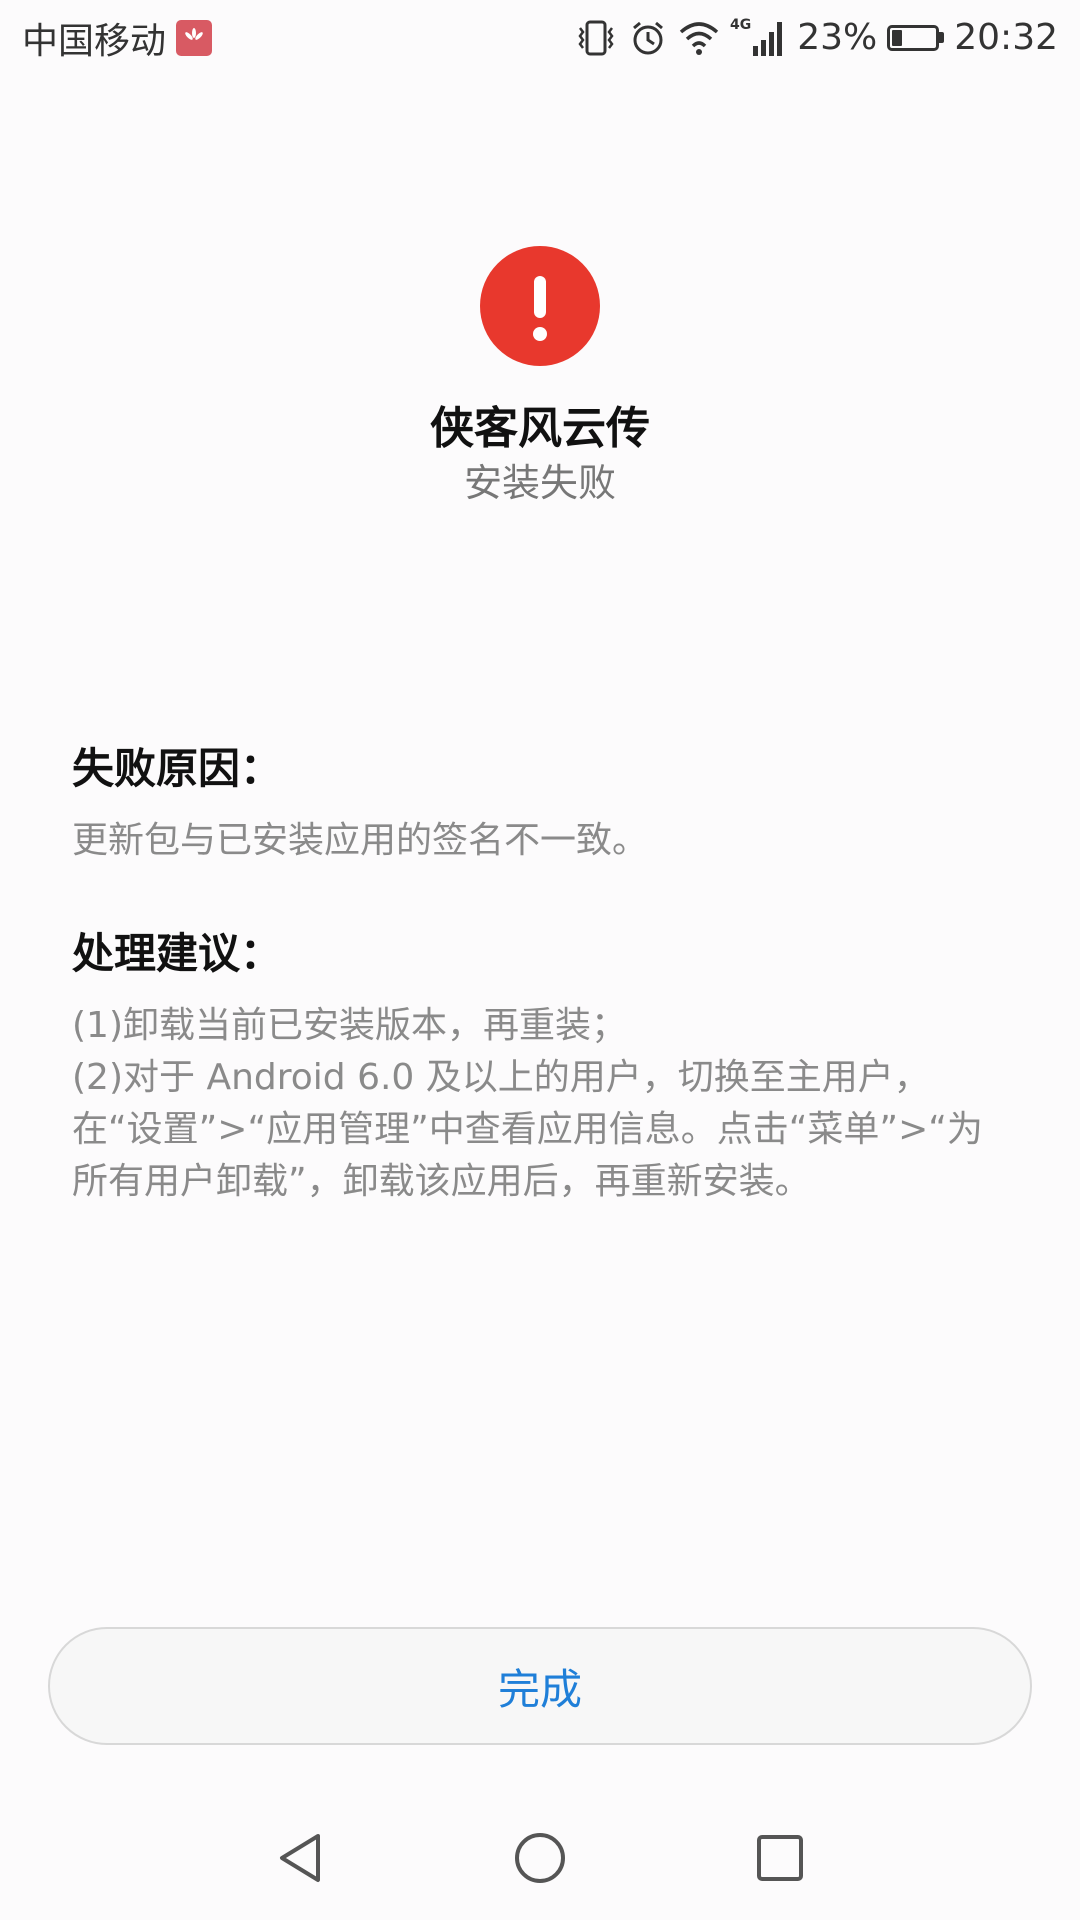  I want to click on status-right: 4G 23% 20:32, so click(816, 37).